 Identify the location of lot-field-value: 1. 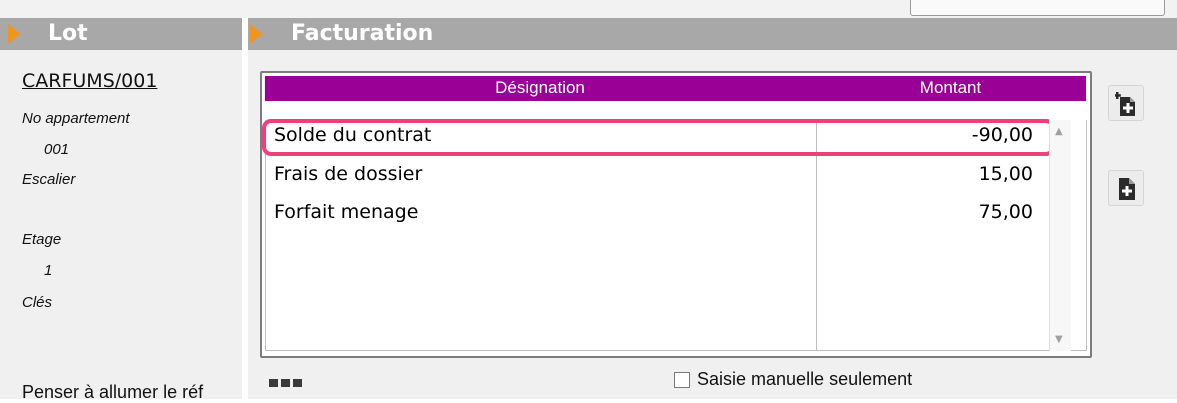
(48, 270).